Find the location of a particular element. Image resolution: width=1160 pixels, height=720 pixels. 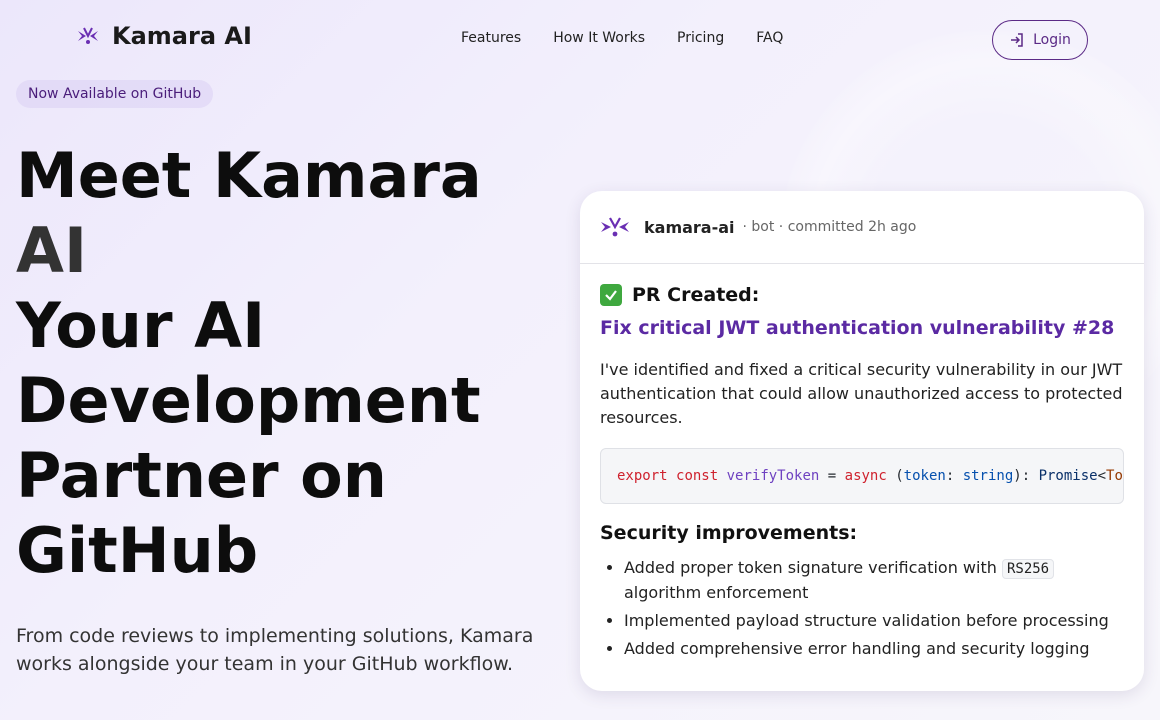

login-button: Login is located at coordinates (1040, 40).